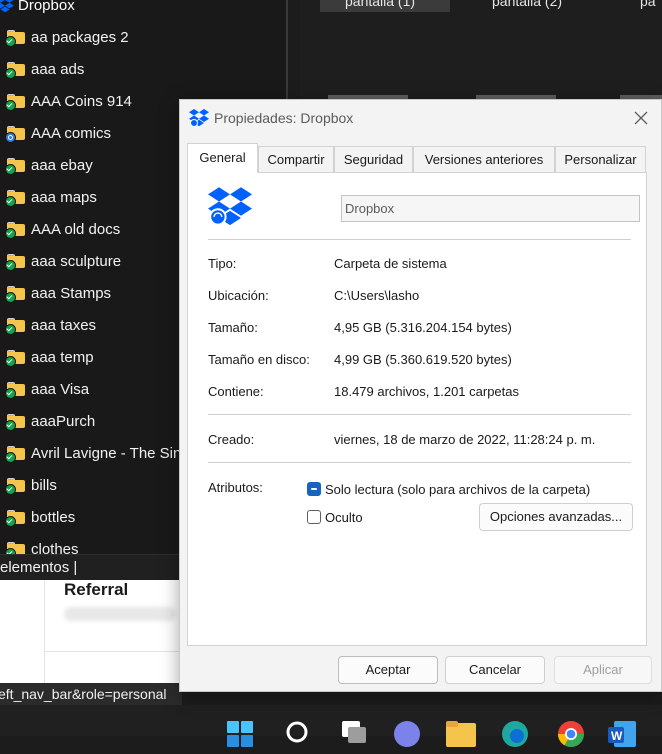 The width and height of the screenshot is (662, 754). I want to click on redacted-text, so click(120, 614).